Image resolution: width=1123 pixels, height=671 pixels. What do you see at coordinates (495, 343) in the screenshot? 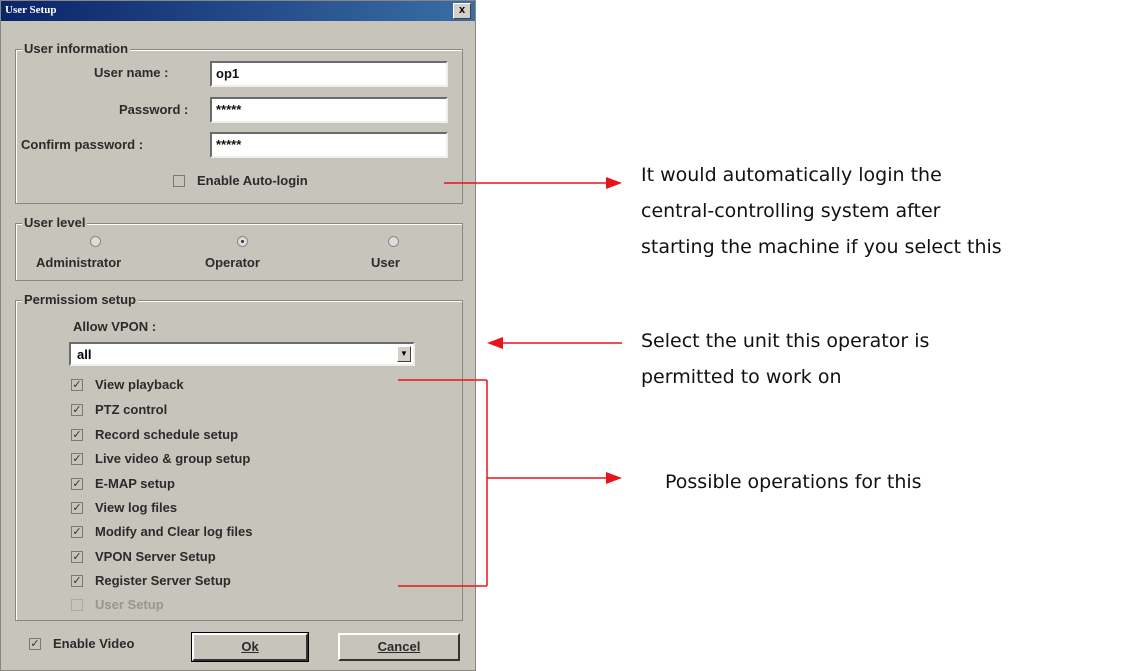
I see `unit-arrow-head` at bounding box center [495, 343].